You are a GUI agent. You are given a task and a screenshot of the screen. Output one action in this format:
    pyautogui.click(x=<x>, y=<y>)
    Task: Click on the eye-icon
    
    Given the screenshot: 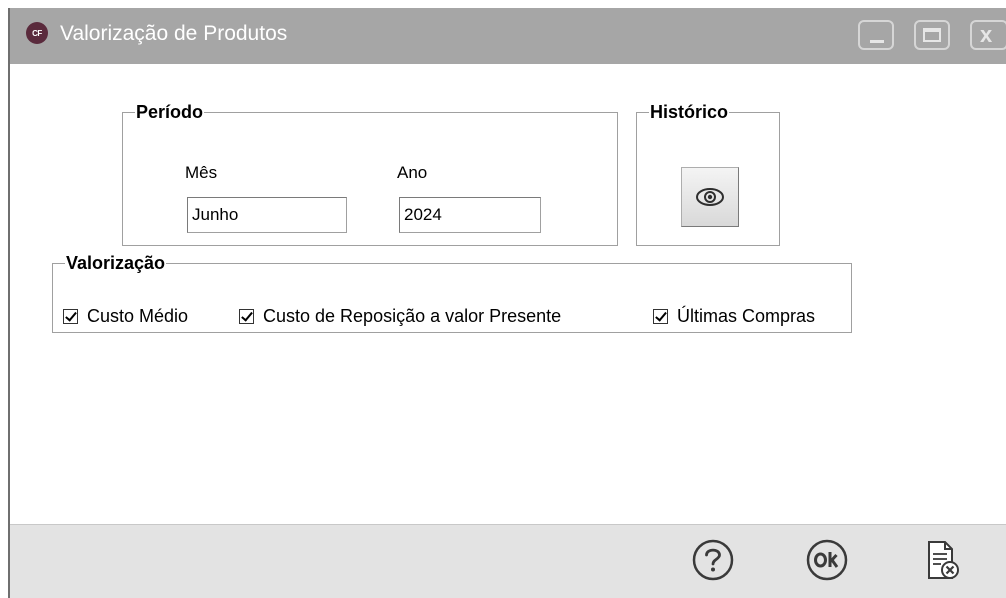 What is the action you would take?
    pyautogui.click(x=710, y=197)
    